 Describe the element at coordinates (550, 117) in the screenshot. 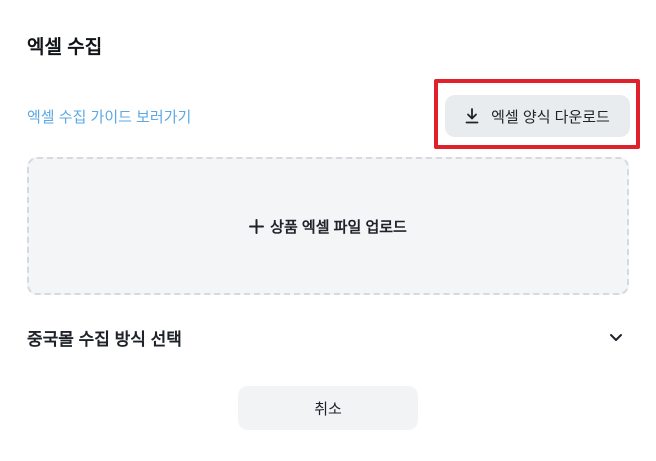

I see `download-button-label: 엑셀 양식 다운로드` at that location.